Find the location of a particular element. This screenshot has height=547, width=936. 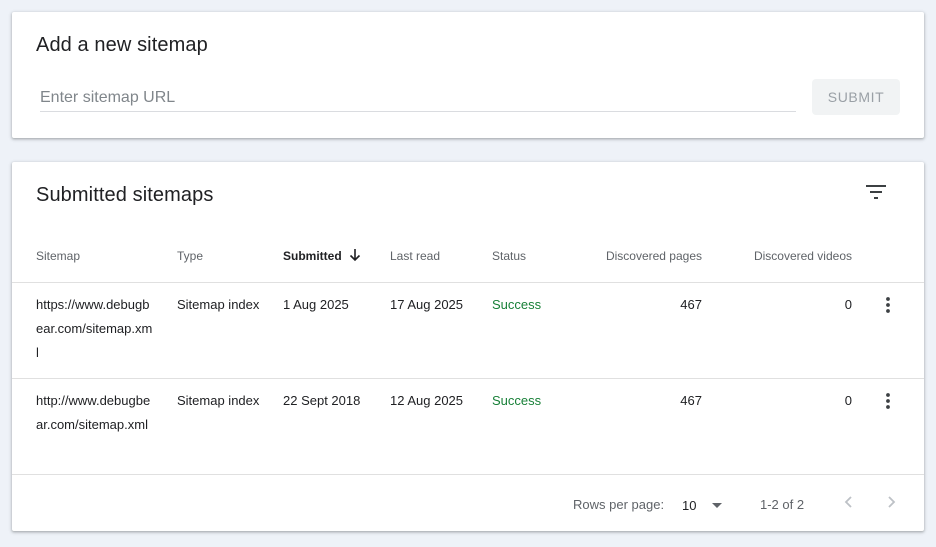

row-divider is located at coordinates (468, 378).